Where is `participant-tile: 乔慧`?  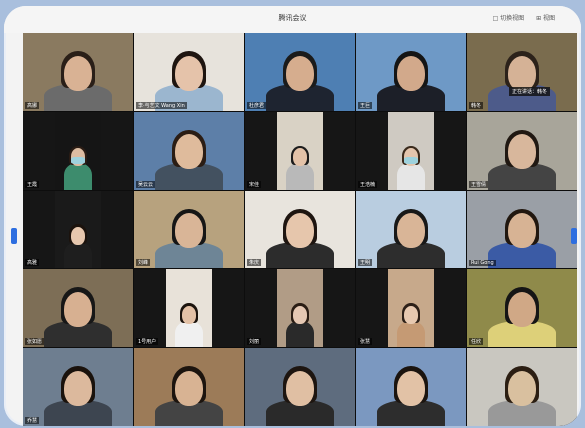
participant-tile: 乔慧 is located at coordinates (78, 387).